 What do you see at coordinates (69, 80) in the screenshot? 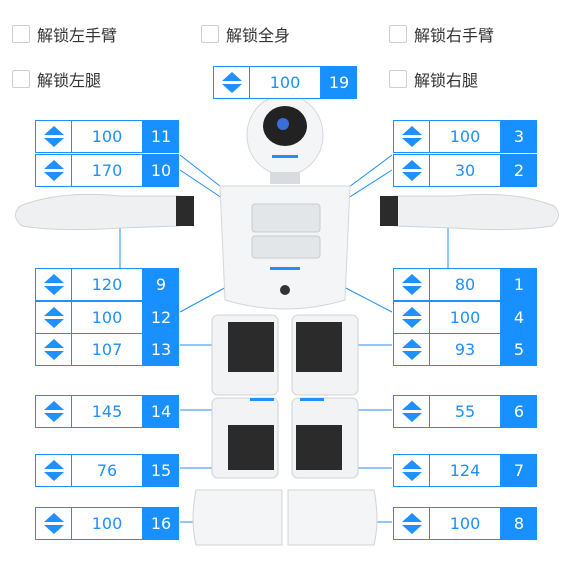
I see `checkbox-label: 解锁左腿` at bounding box center [69, 80].